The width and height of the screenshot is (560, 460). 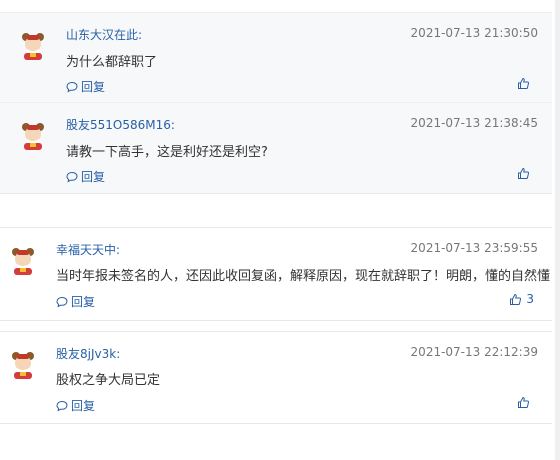 I want to click on scrollbar, so click(x=557, y=230).